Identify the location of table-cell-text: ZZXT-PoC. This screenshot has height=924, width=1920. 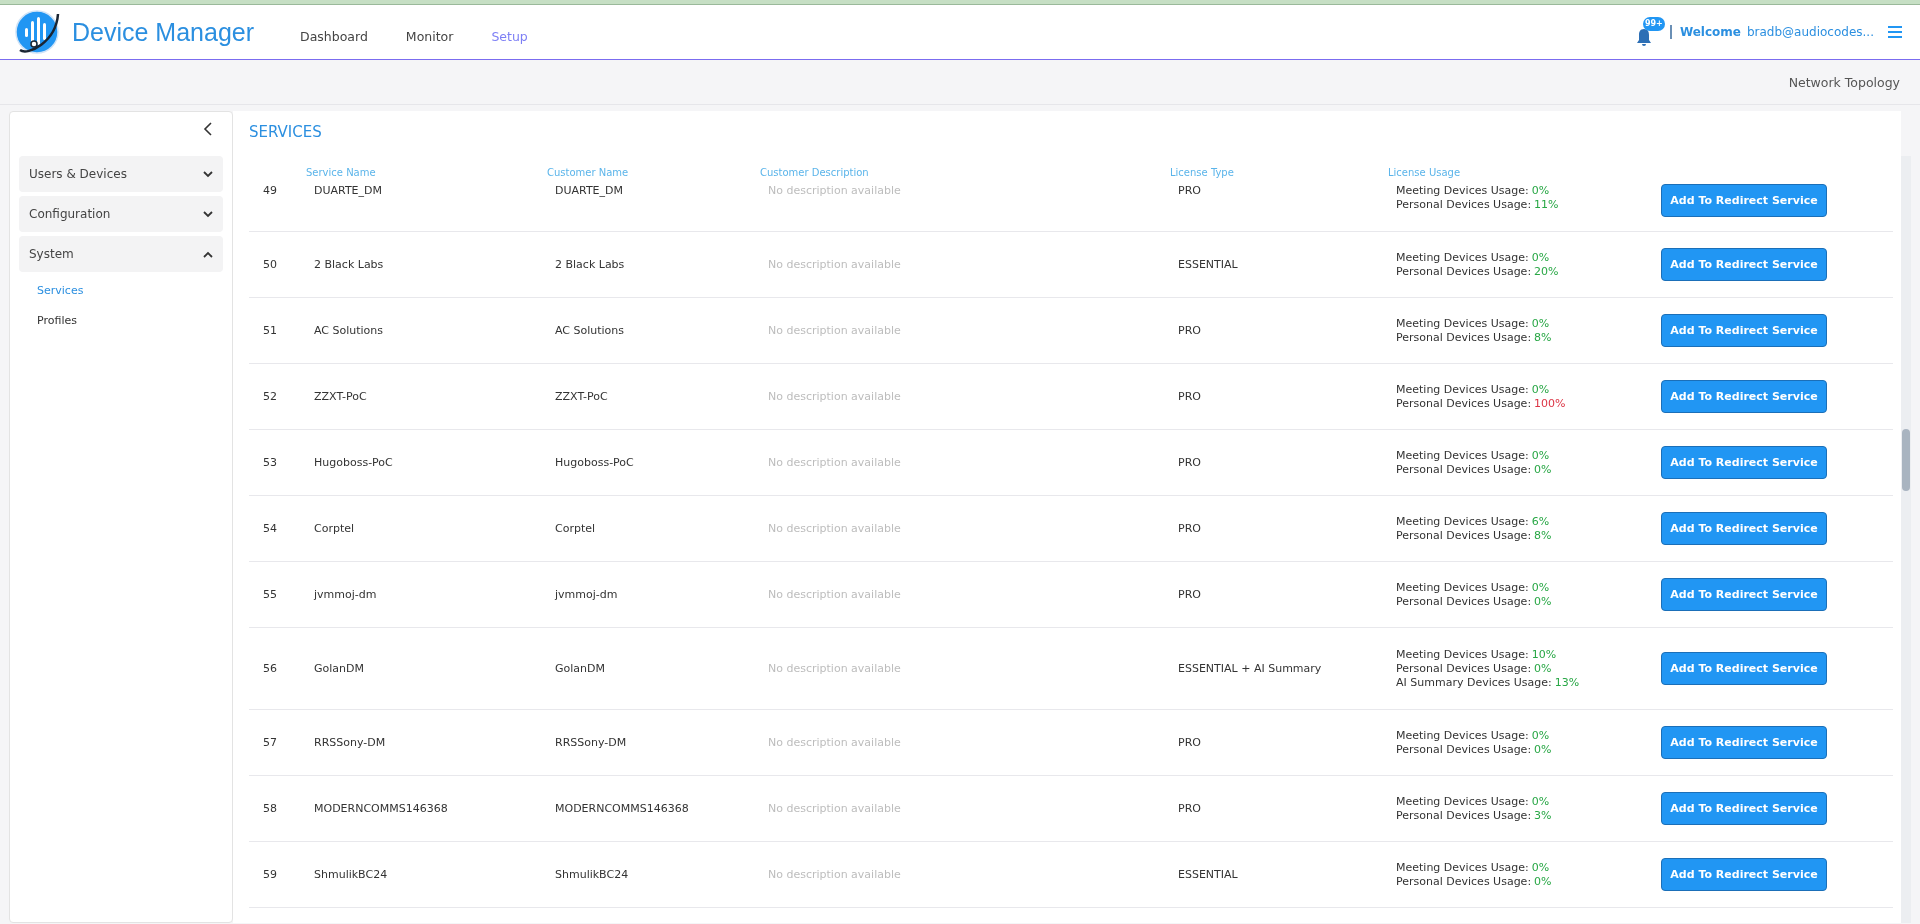
(581, 396).